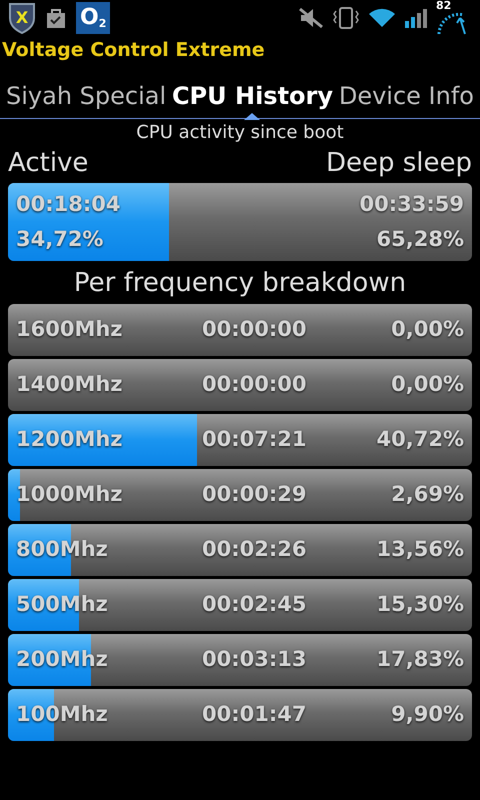 The height and width of the screenshot is (800, 480). Describe the element at coordinates (420, 550) in the screenshot. I see `frequency-percent: 13,56%` at that location.